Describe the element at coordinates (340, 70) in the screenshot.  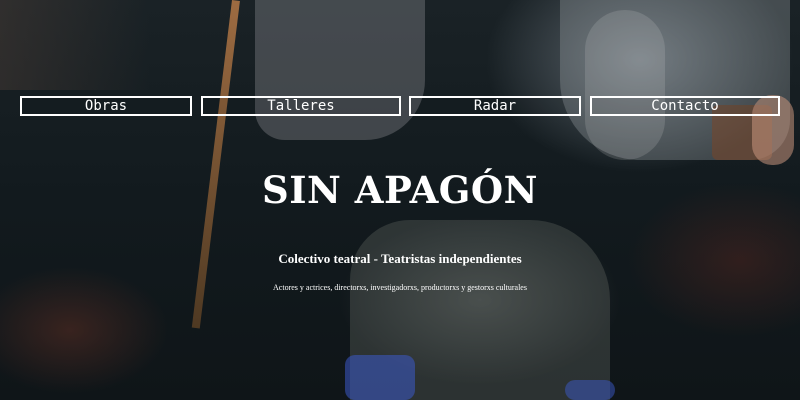
I see `background-coat` at that location.